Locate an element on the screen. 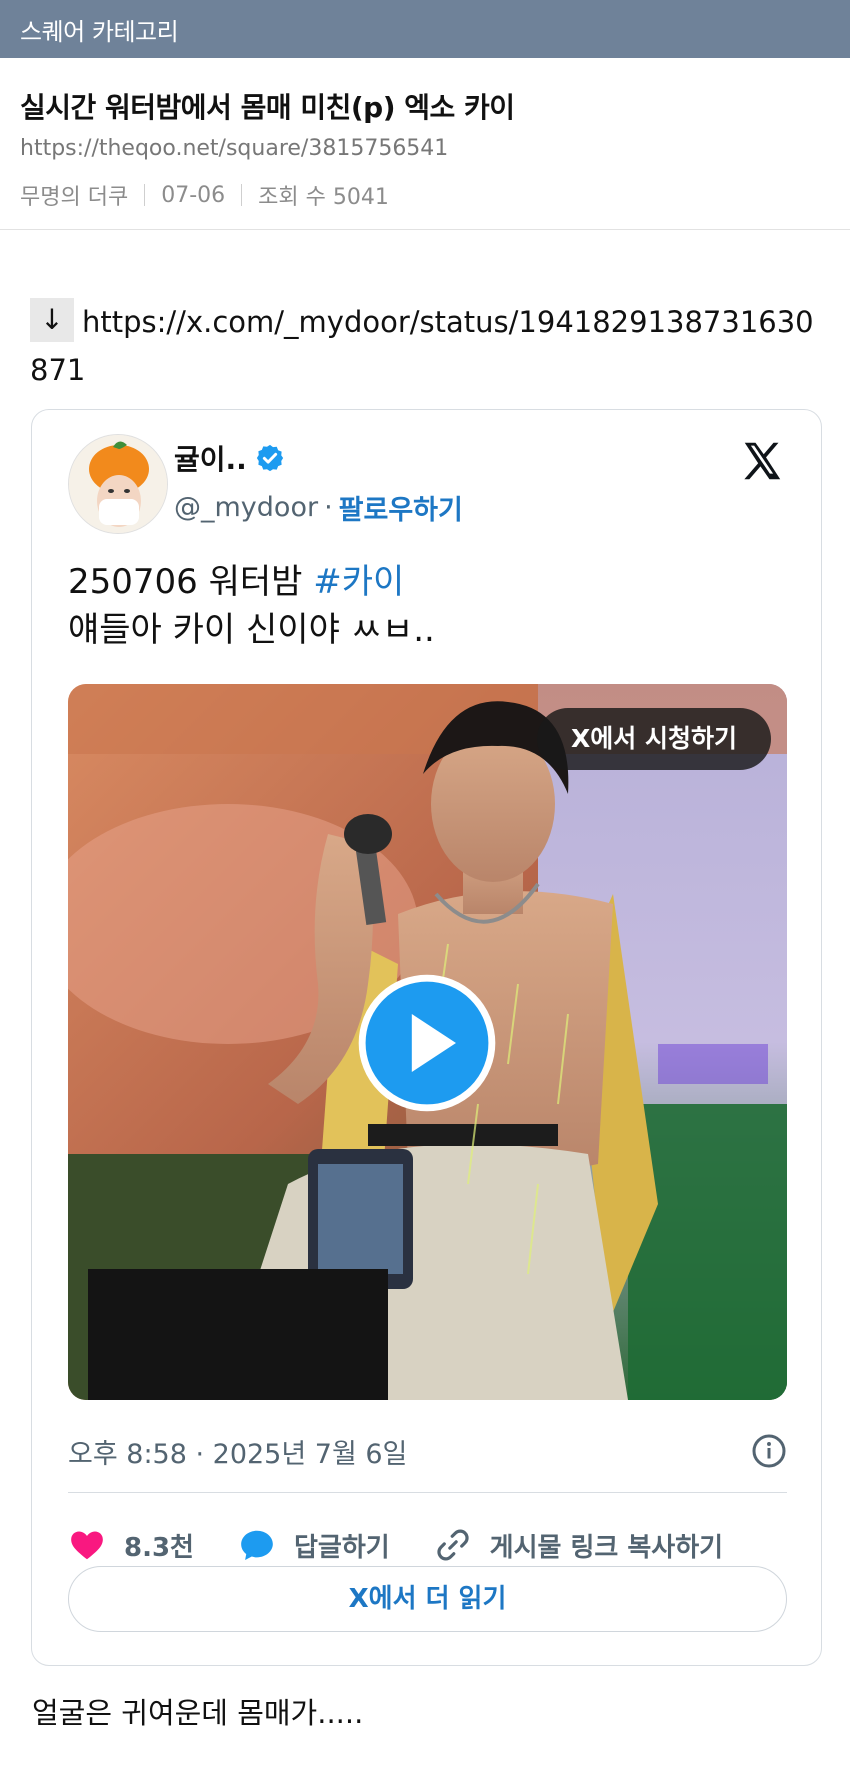 The height and width of the screenshot is (1771, 850). reply-label: 답글하기 is located at coordinates (341, 1547).